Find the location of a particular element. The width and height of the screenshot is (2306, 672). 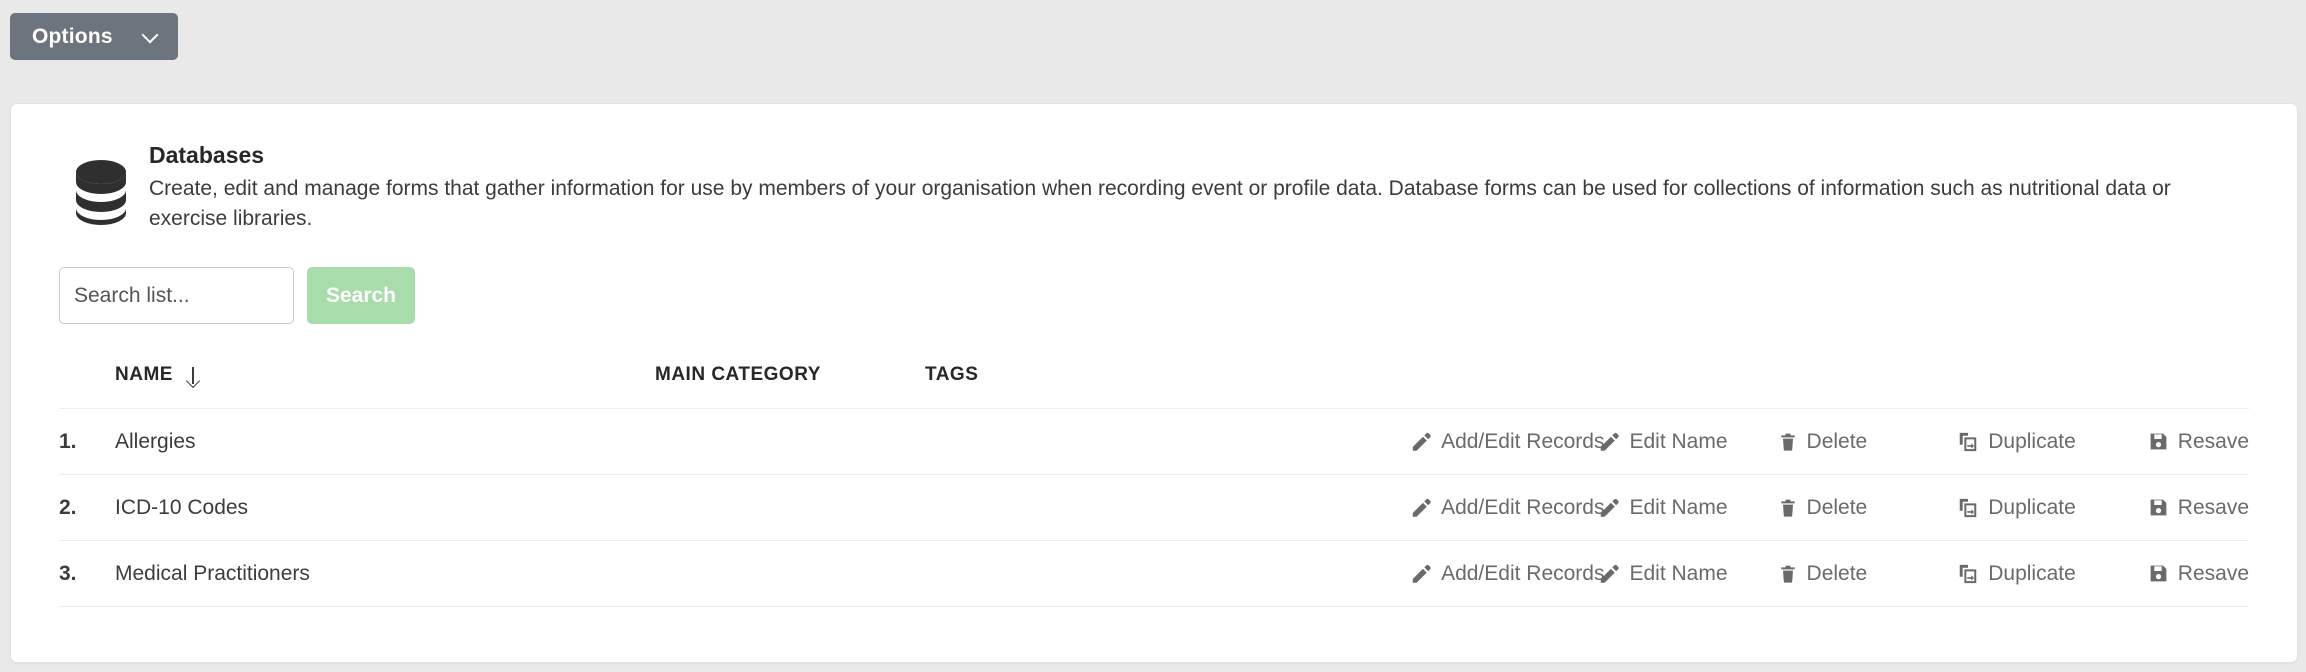

options-button-label: Options is located at coordinates (72, 36).